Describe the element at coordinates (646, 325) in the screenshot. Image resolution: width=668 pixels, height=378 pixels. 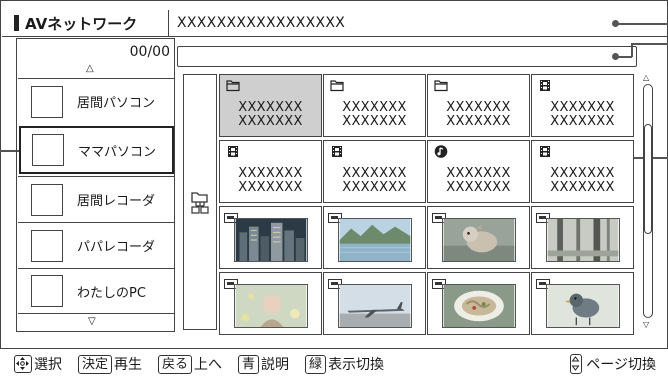
I see `scroll-down-icon: ▽` at that location.